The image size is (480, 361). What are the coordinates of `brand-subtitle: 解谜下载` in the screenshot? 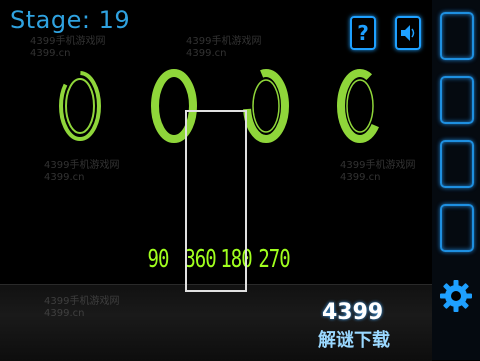 It's located at (354, 340).